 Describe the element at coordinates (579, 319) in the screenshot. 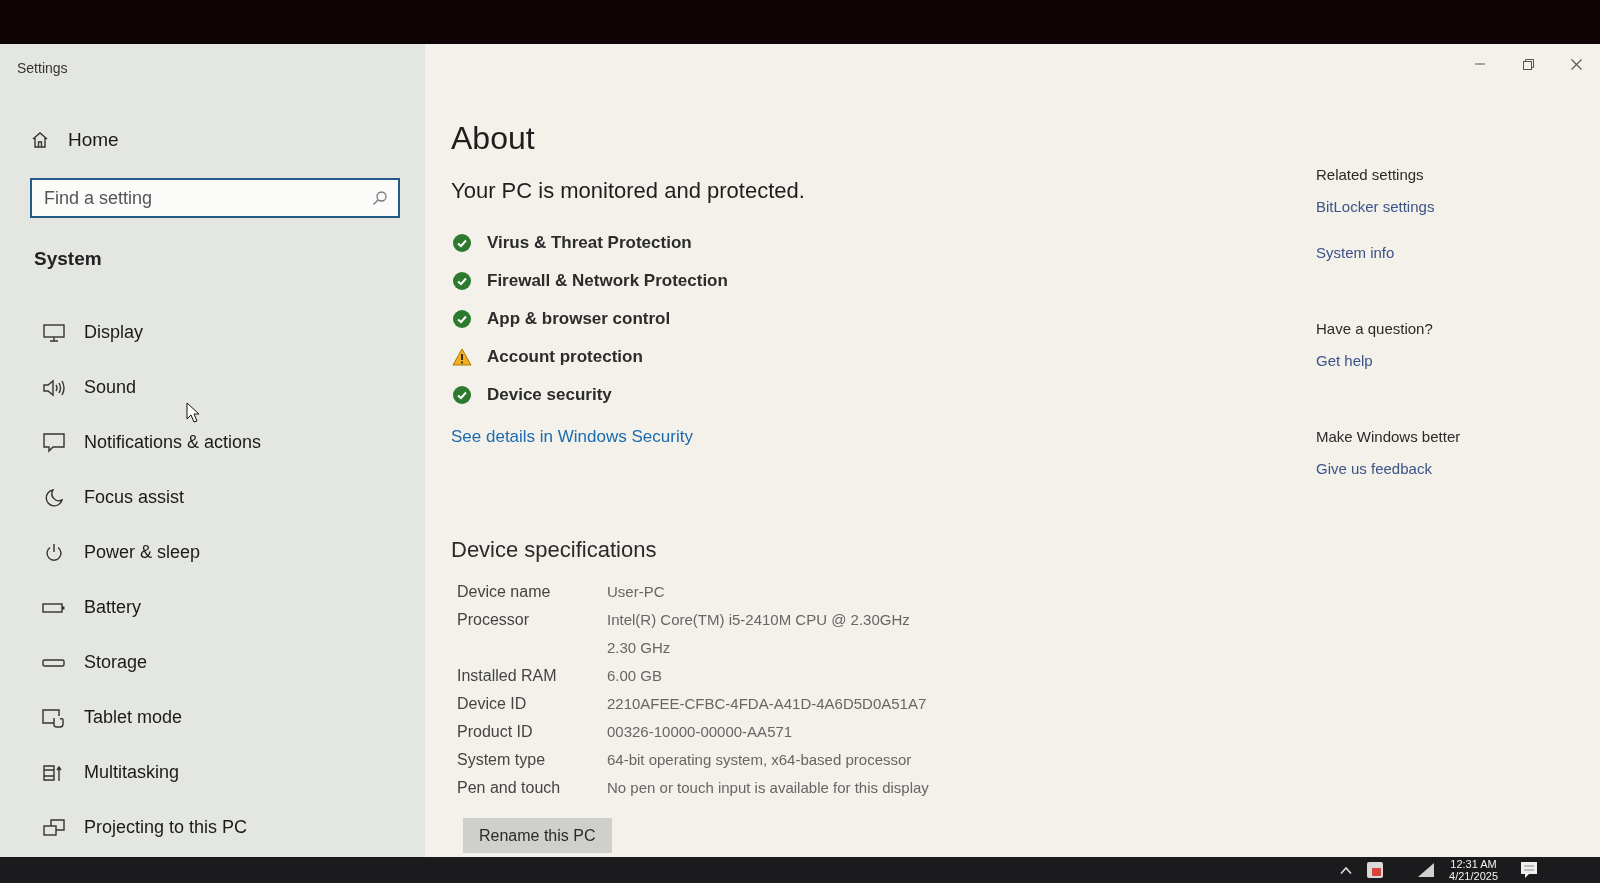

I see `status-label: App & browser control` at that location.